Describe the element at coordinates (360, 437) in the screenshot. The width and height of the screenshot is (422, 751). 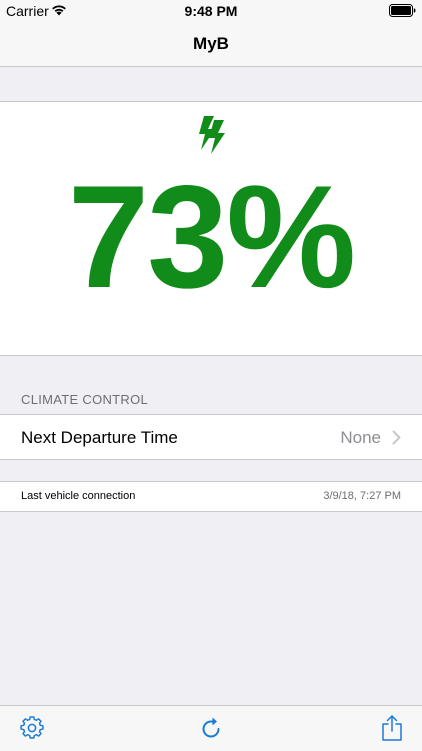
I see `next-departure-value: None` at that location.